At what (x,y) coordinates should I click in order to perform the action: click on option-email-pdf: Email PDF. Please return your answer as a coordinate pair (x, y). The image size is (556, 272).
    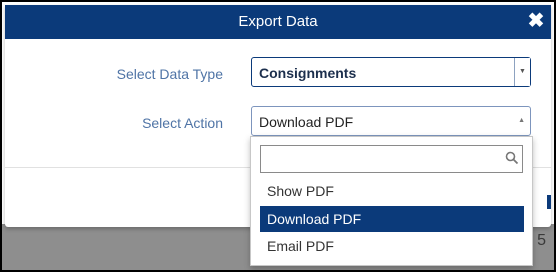
    Looking at the image, I should click on (392, 246).